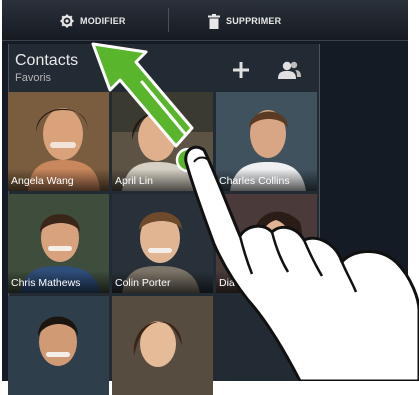 The width and height of the screenshot is (419, 395). I want to click on page-title: Contacts, so click(47, 60).